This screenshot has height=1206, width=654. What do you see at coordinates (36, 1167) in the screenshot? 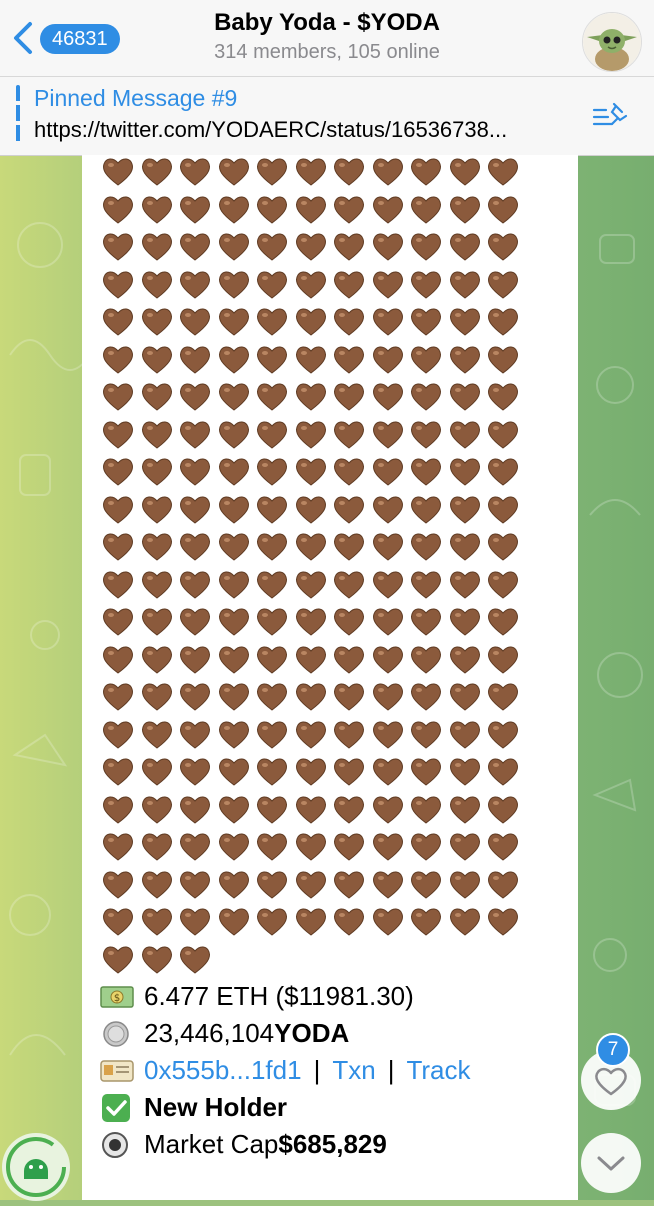
I see `bot-shortcut-button` at bounding box center [36, 1167].